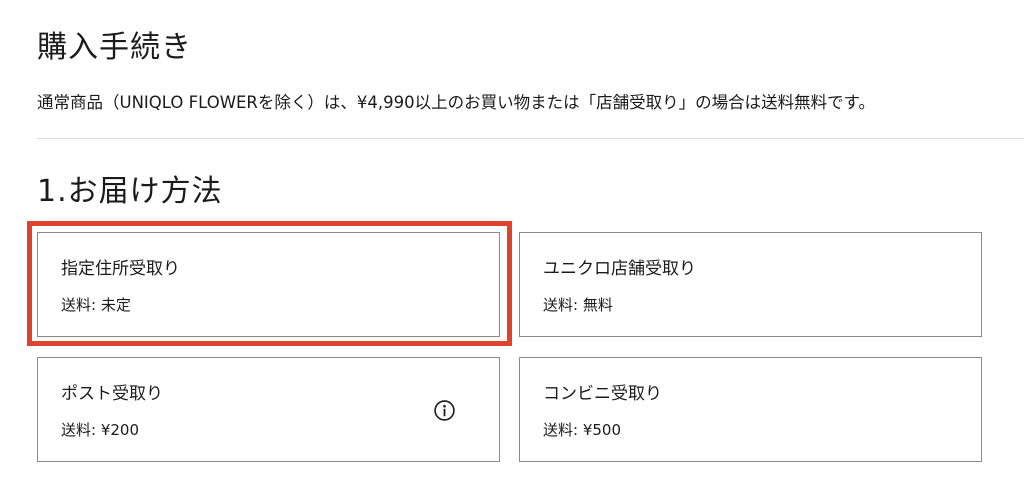  What do you see at coordinates (619, 269) in the screenshot?
I see `delivery-option-label: ユニクロ店舗受取り` at bounding box center [619, 269].